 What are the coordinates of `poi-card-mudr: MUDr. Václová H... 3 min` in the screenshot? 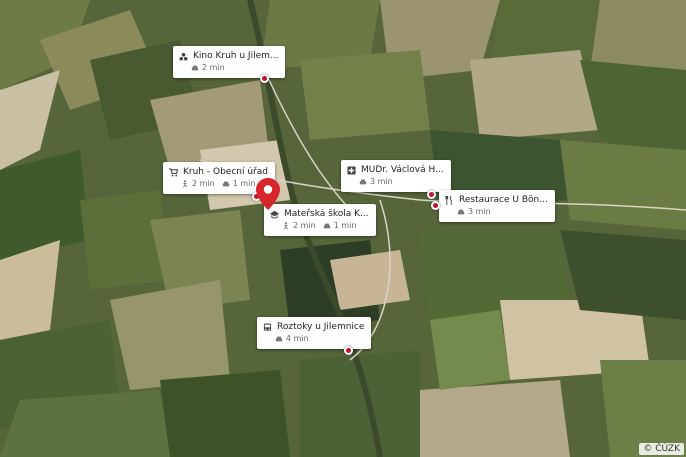 It's located at (396, 176).